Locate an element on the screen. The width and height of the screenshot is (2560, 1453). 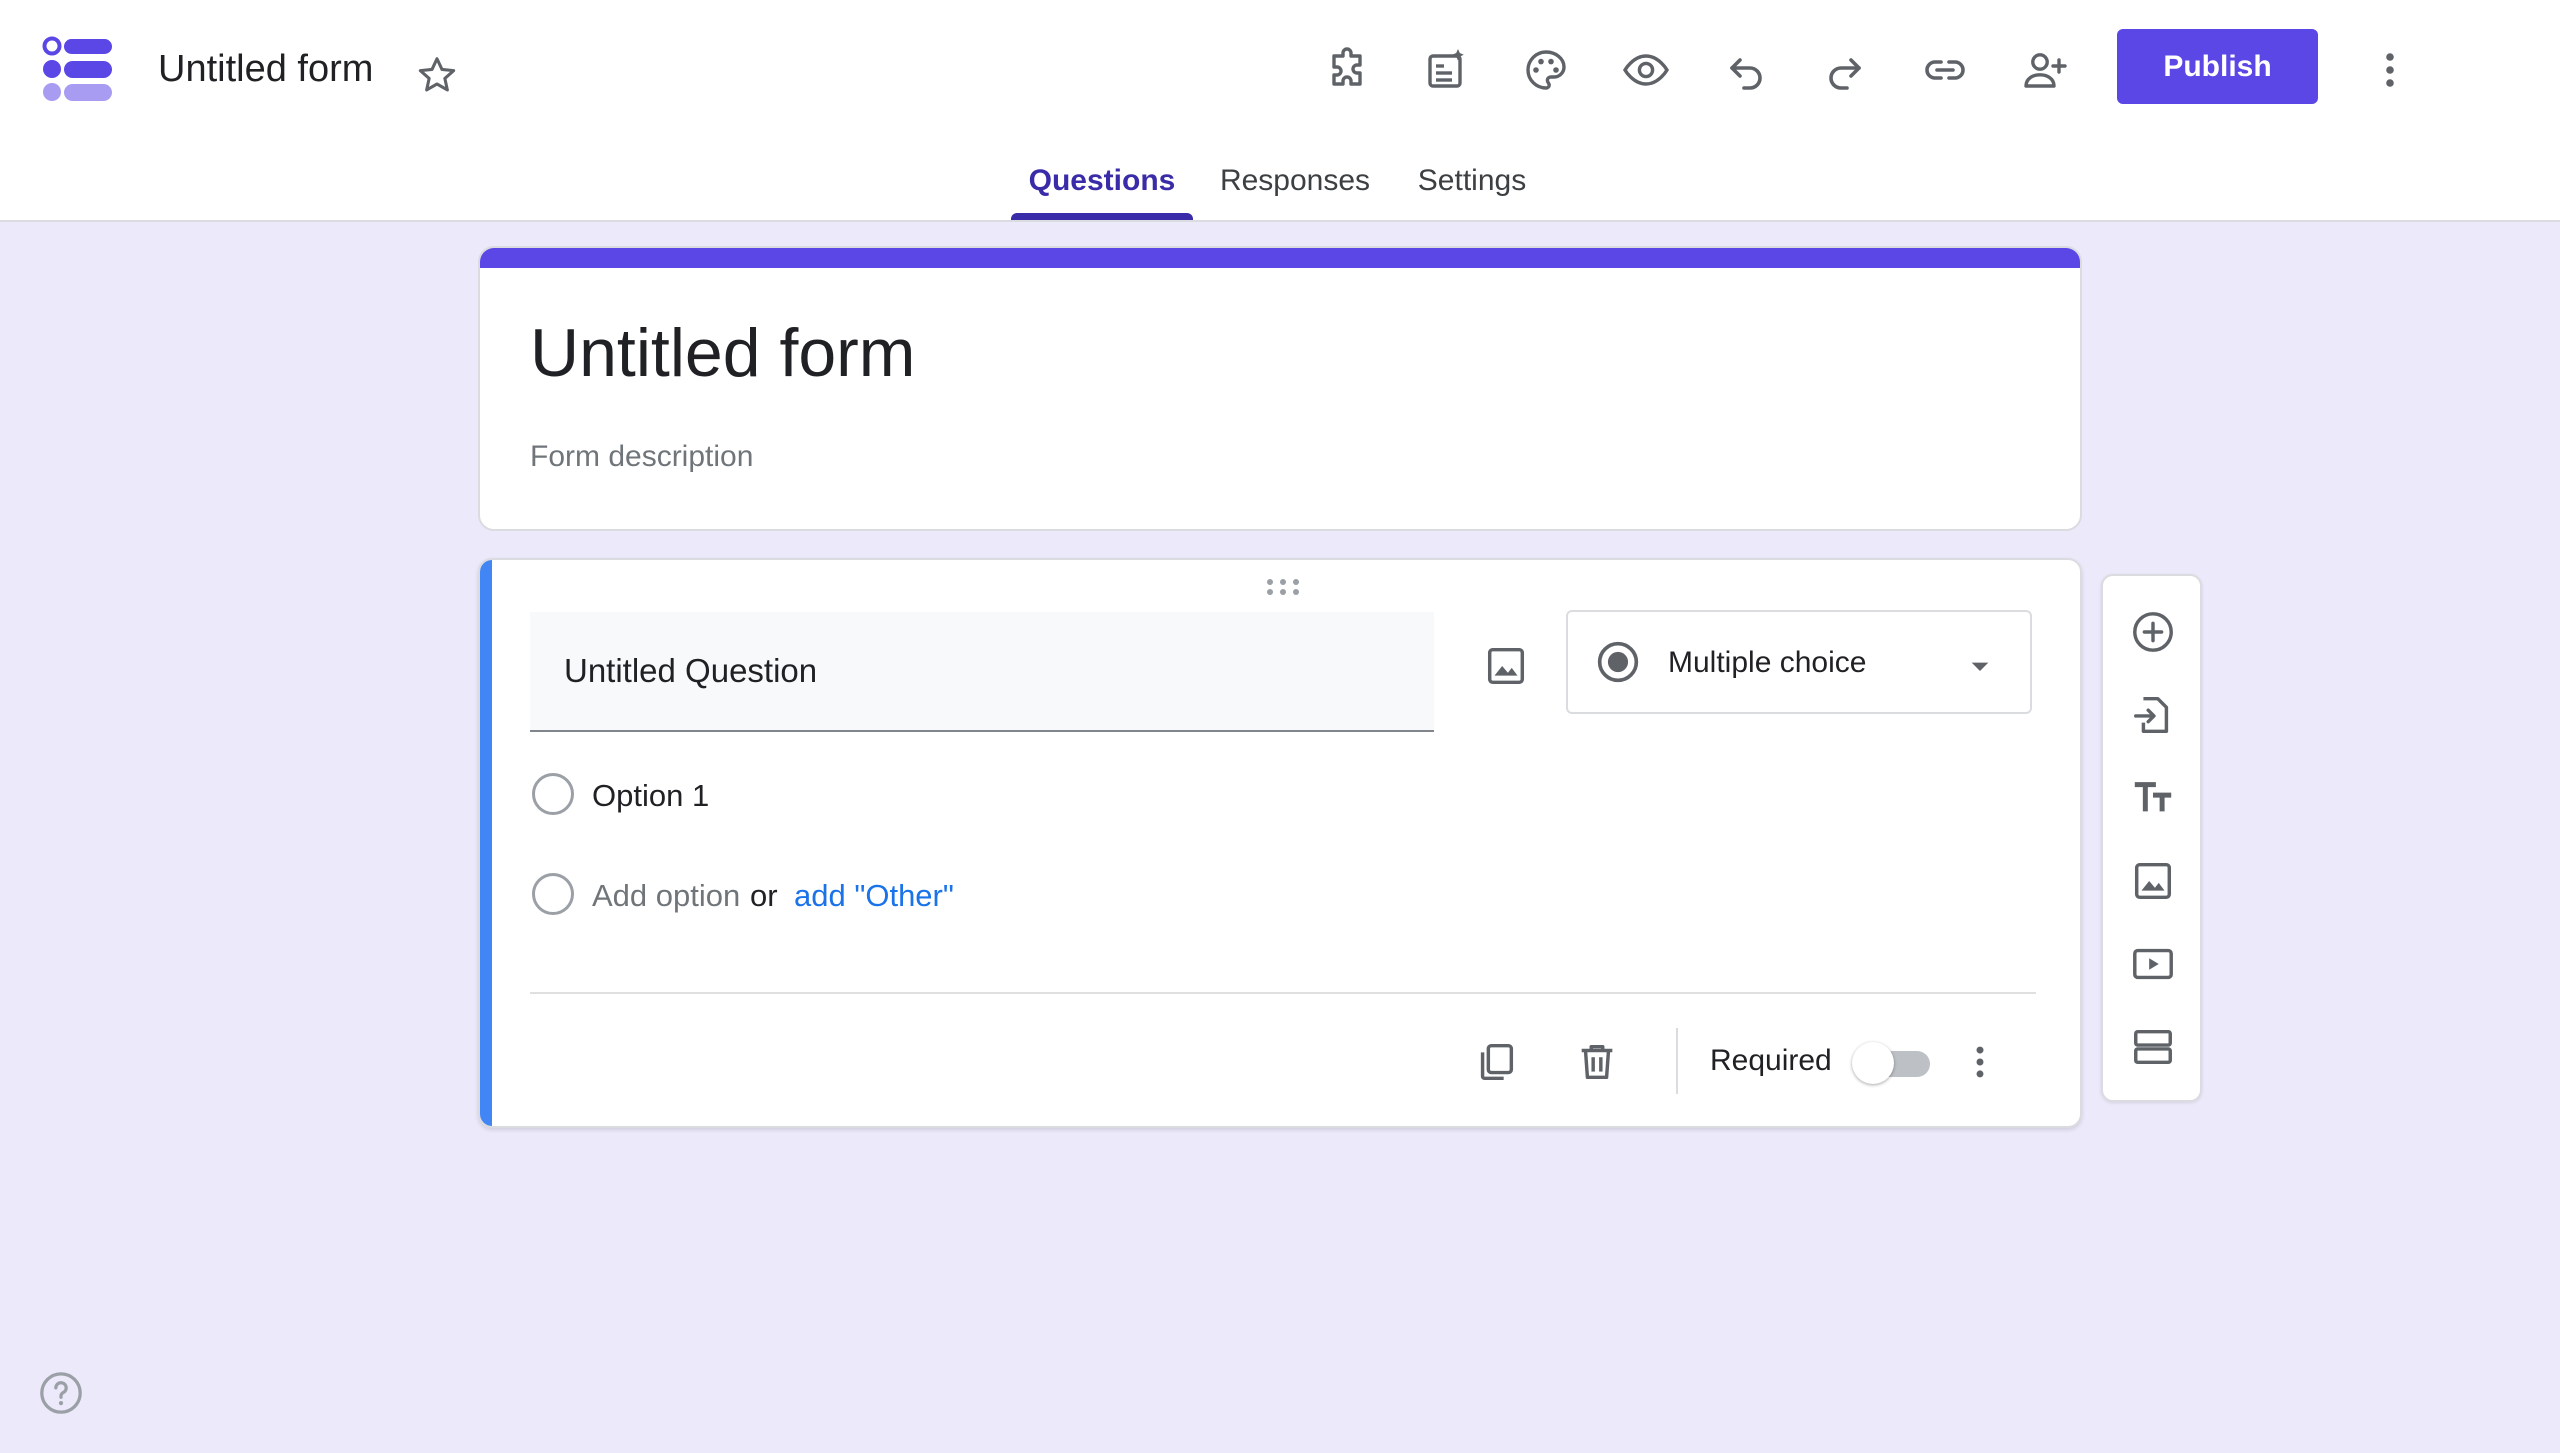
app-title: Untitled form is located at coordinates (265, 69).